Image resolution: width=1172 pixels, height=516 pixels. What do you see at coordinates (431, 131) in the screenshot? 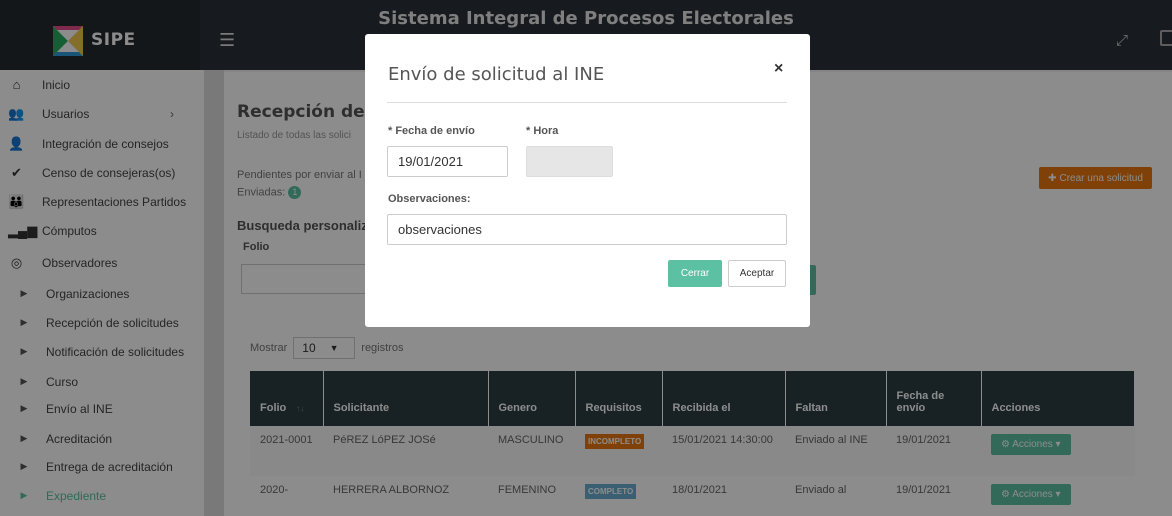
I see `send-date-label: * Fecha de envío` at bounding box center [431, 131].